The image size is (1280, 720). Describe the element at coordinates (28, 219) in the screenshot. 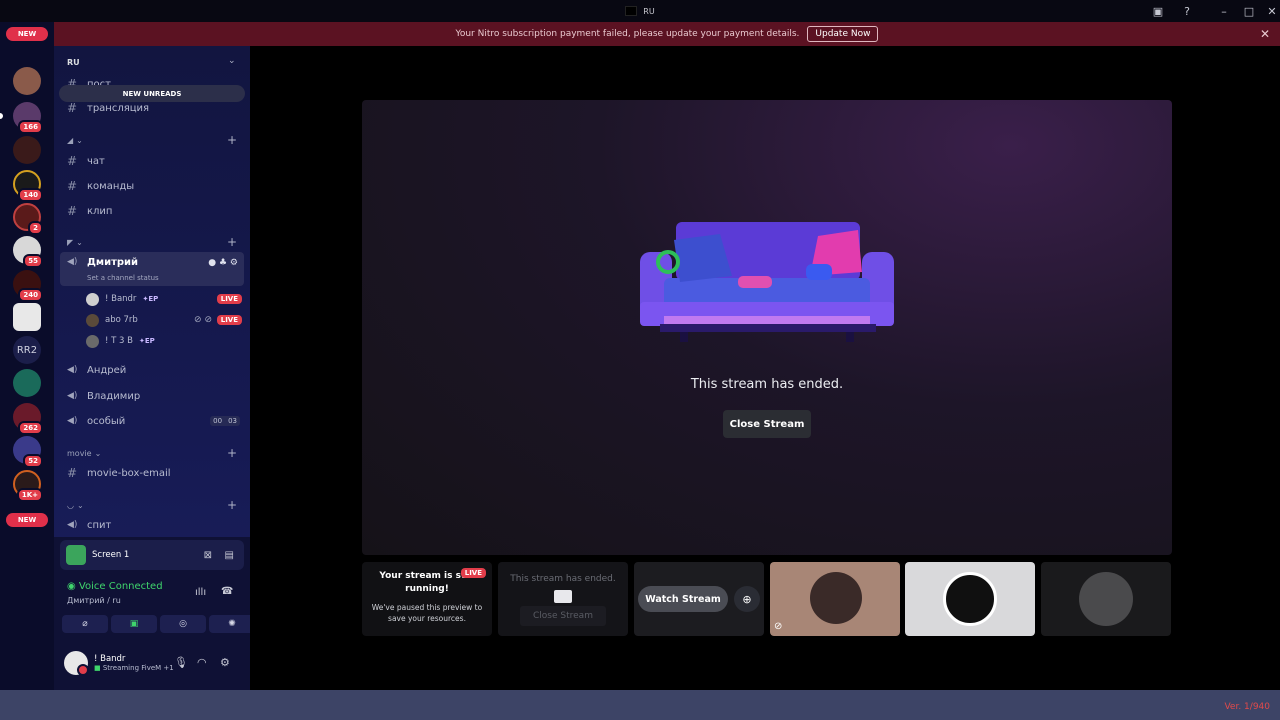

I see `server-icon-5: 2` at that location.